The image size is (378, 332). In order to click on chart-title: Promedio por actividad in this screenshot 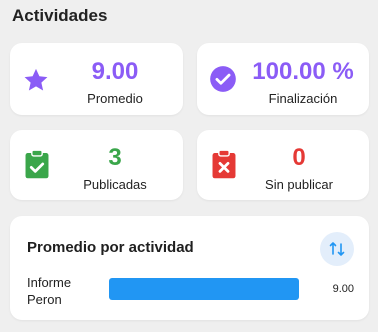, I will do `click(110, 247)`.